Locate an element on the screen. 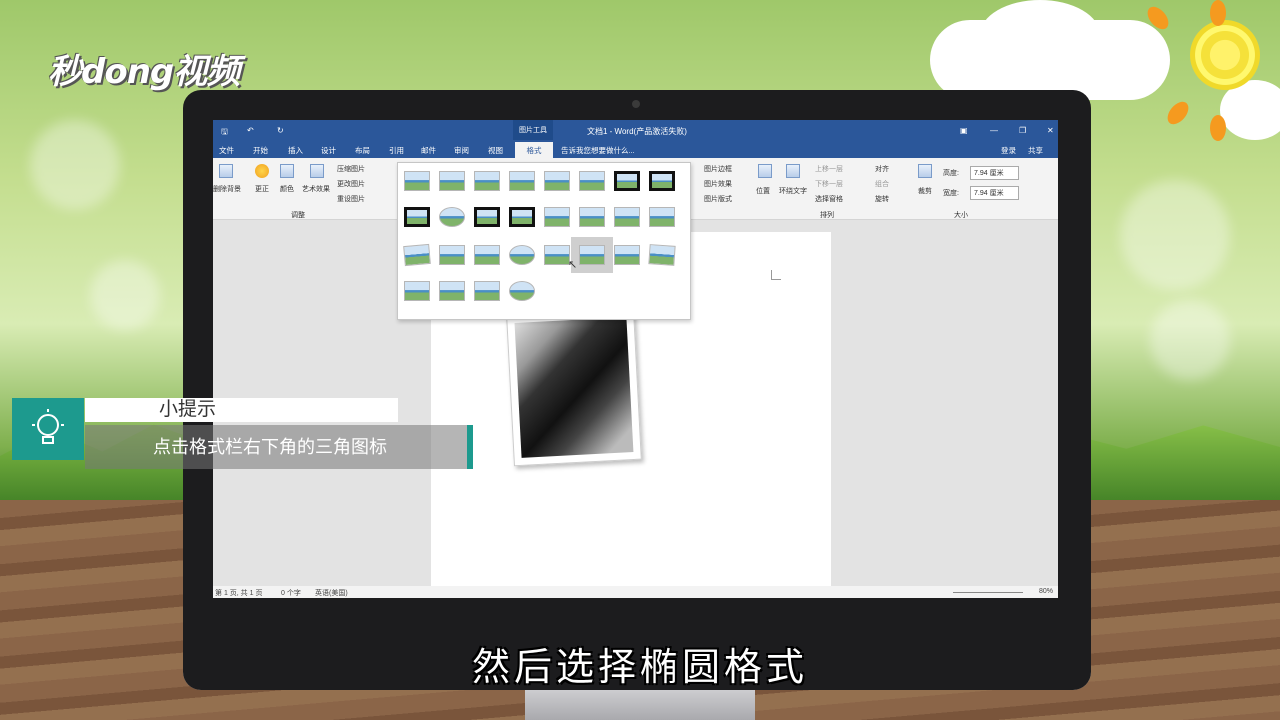 The height and width of the screenshot is (720, 1280). tab-references: 引用 is located at coordinates (396, 150).